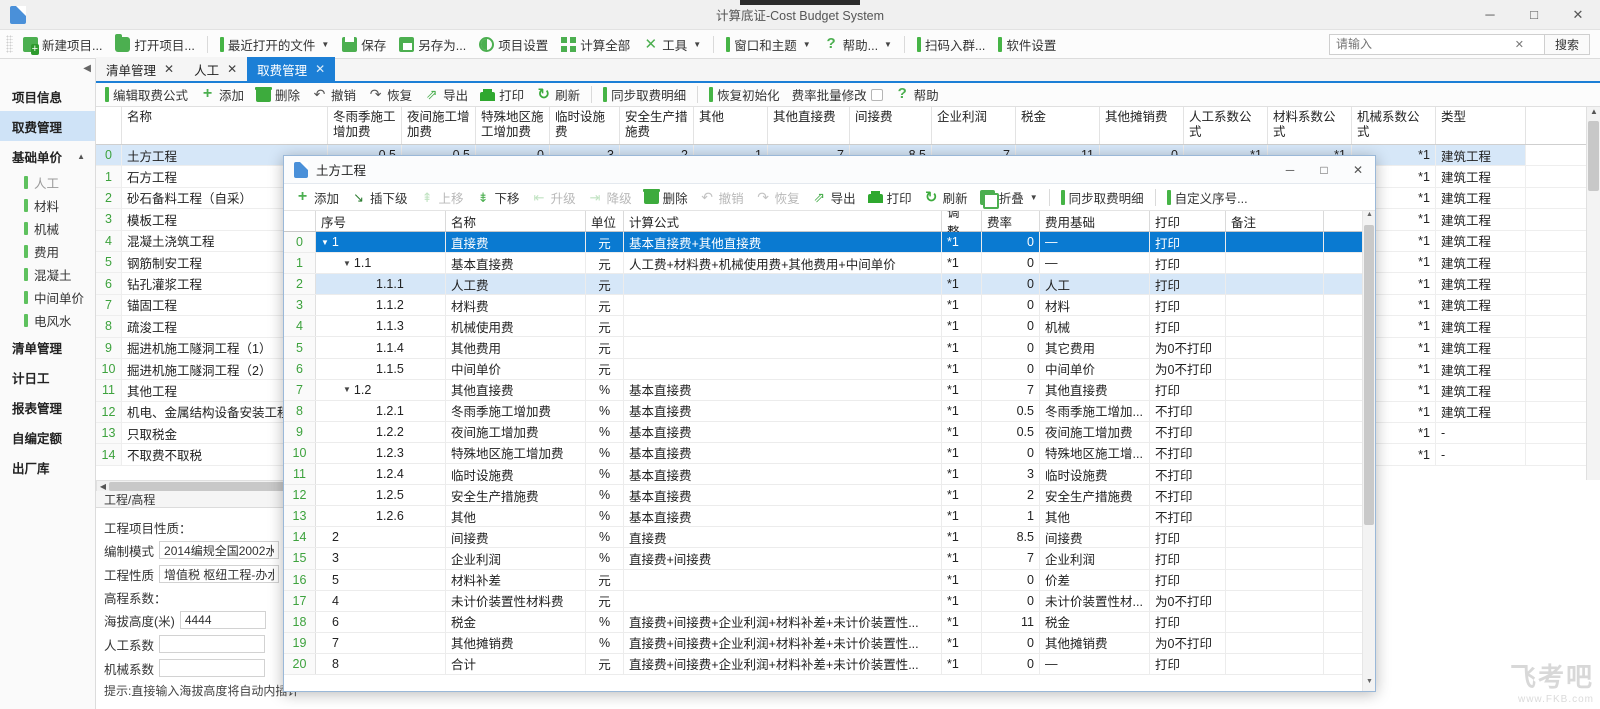 This screenshot has width=1600, height=709. I want to click on fee-grid-vscrollbar: ▲, so click(1593, 293).